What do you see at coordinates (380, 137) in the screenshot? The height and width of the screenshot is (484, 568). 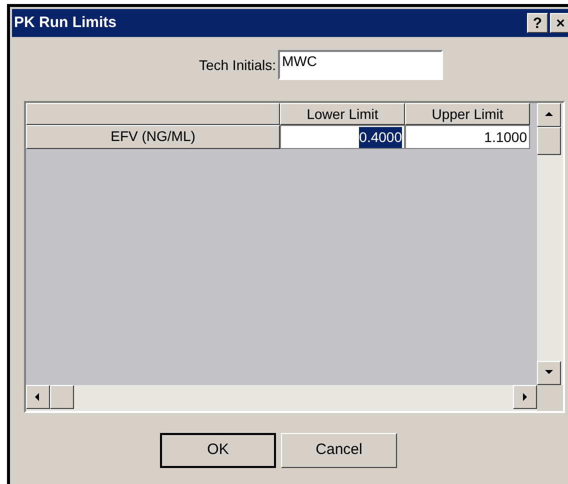 I see `cell-value: 0.4000` at bounding box center [380, 137].